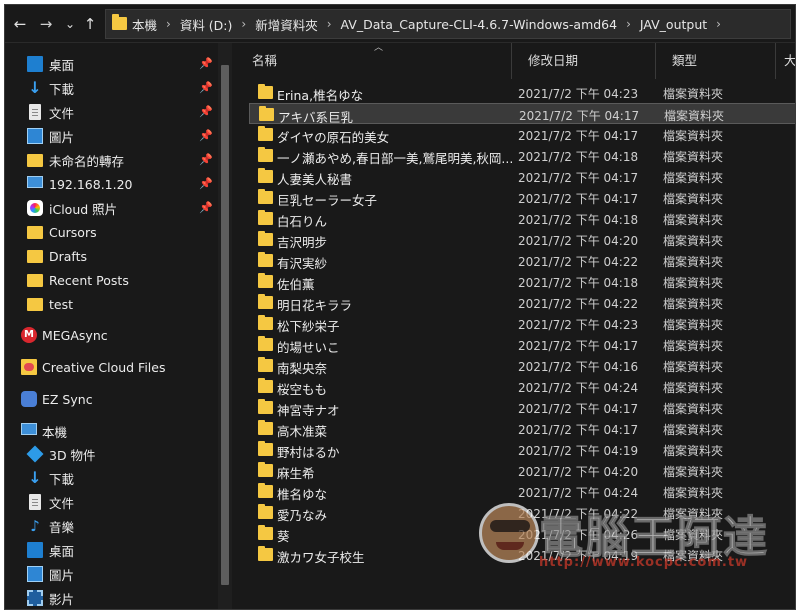  I want to click on sidebar-item-label: 未命名的轉存, so click(87, 161).